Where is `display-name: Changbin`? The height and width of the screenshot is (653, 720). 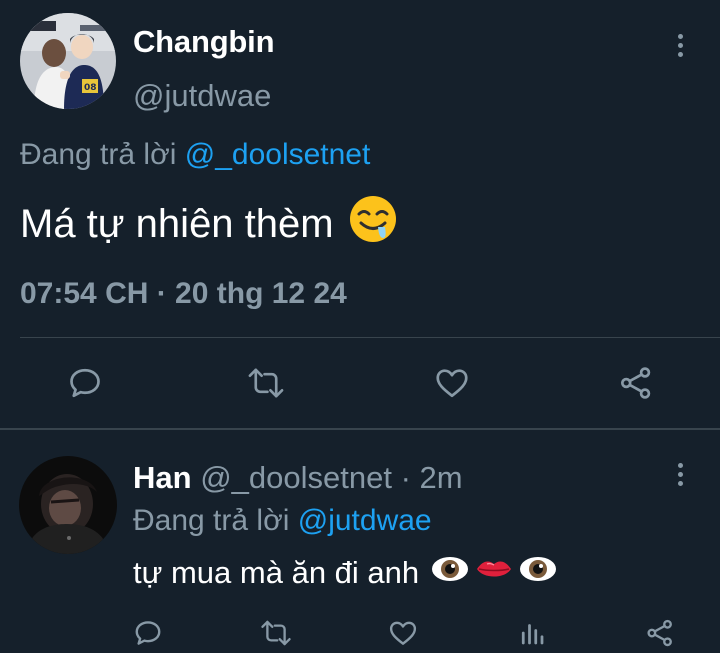
display-name: Changbin is located at coordinates (204, 42).